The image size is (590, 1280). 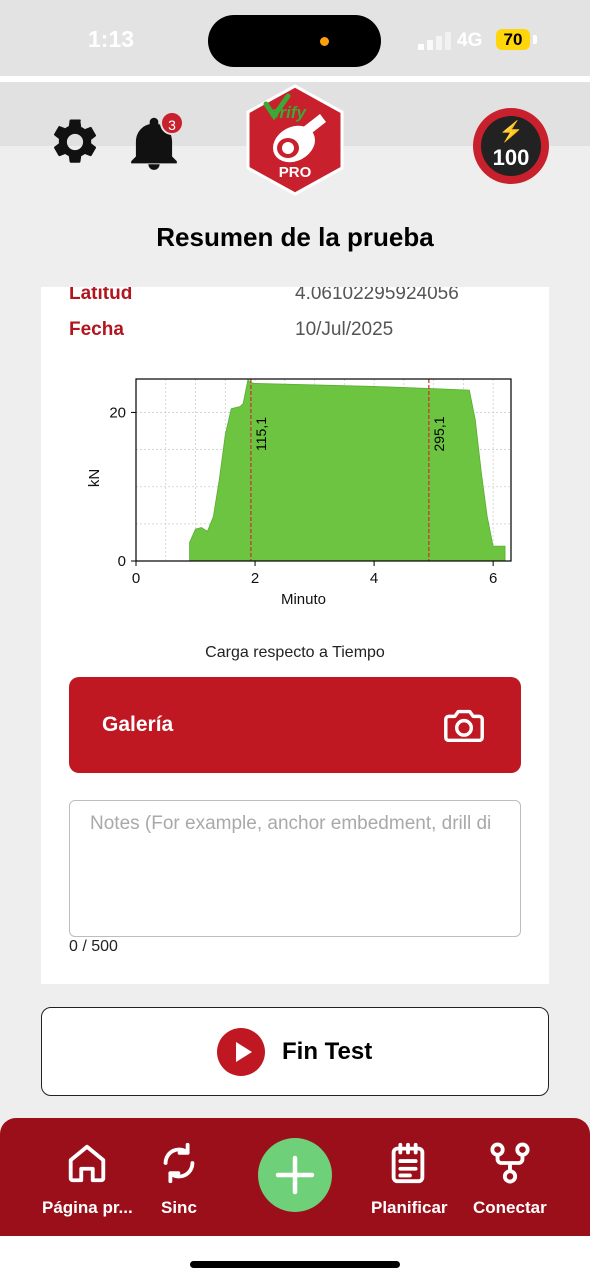 I want to click on y-axis-label: kN, so click(x=94, y=478).